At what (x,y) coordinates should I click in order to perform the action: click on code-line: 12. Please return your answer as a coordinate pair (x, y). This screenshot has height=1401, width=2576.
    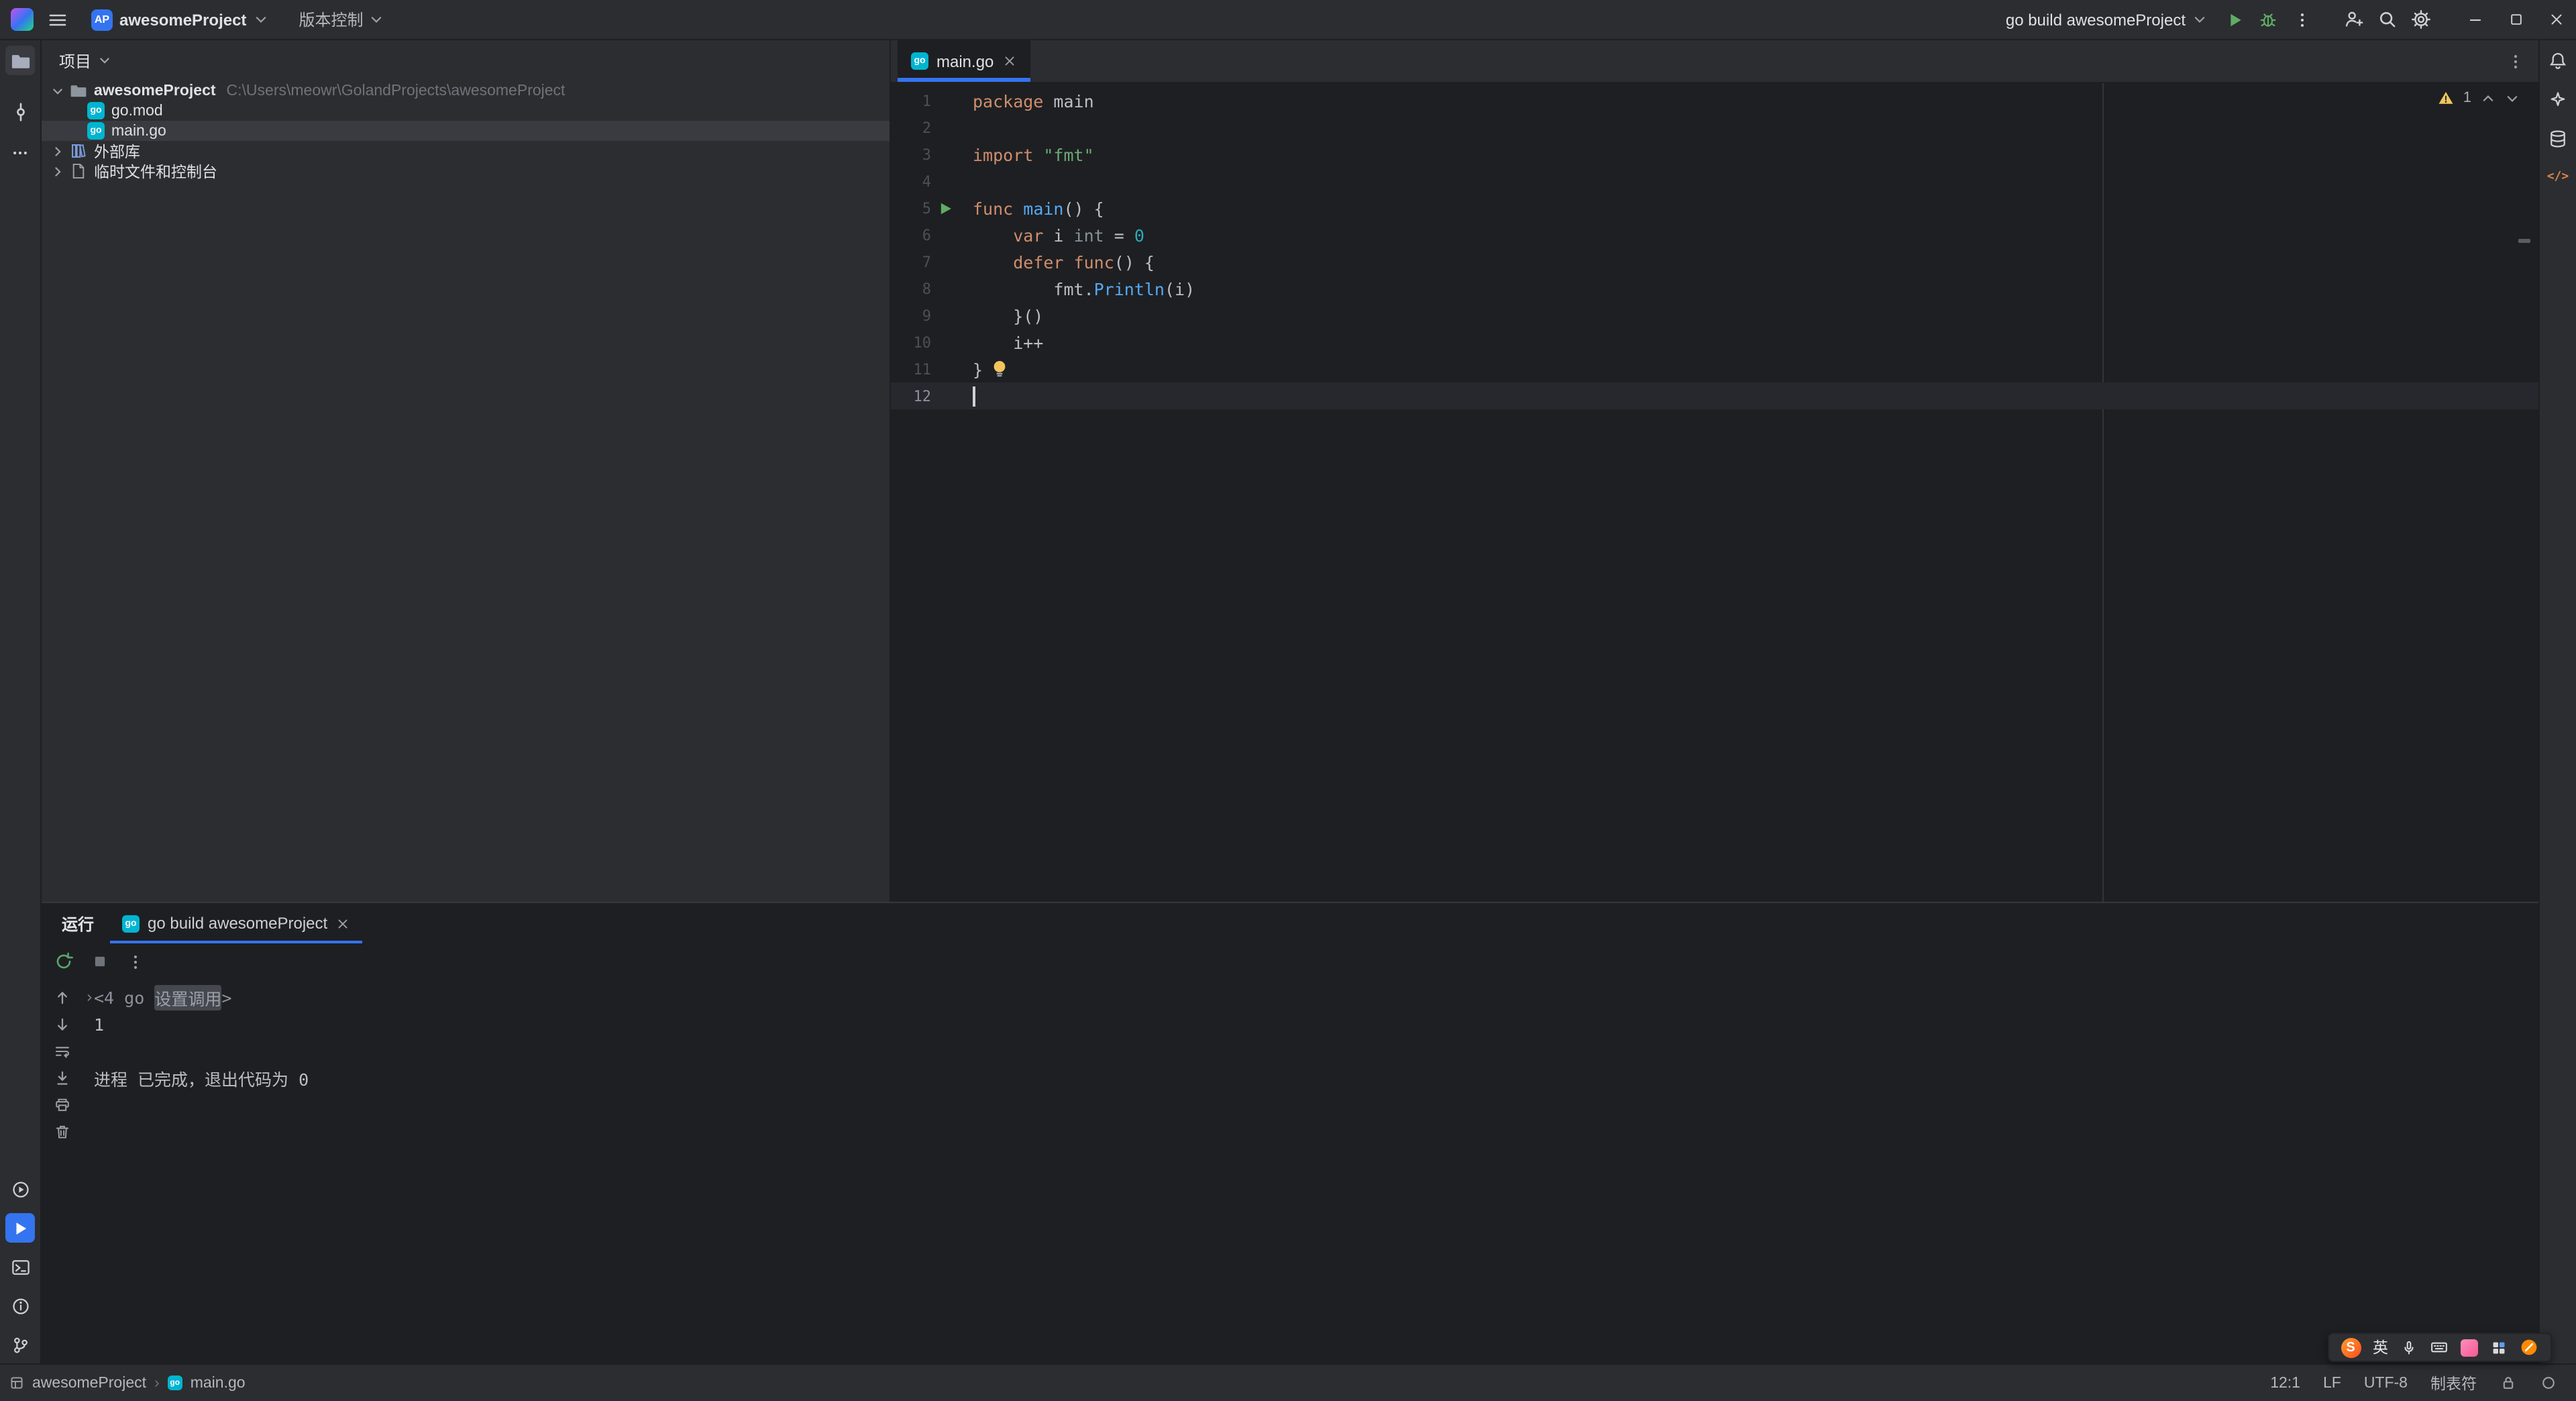
    Looking at the image, I should click on (1714, 396).